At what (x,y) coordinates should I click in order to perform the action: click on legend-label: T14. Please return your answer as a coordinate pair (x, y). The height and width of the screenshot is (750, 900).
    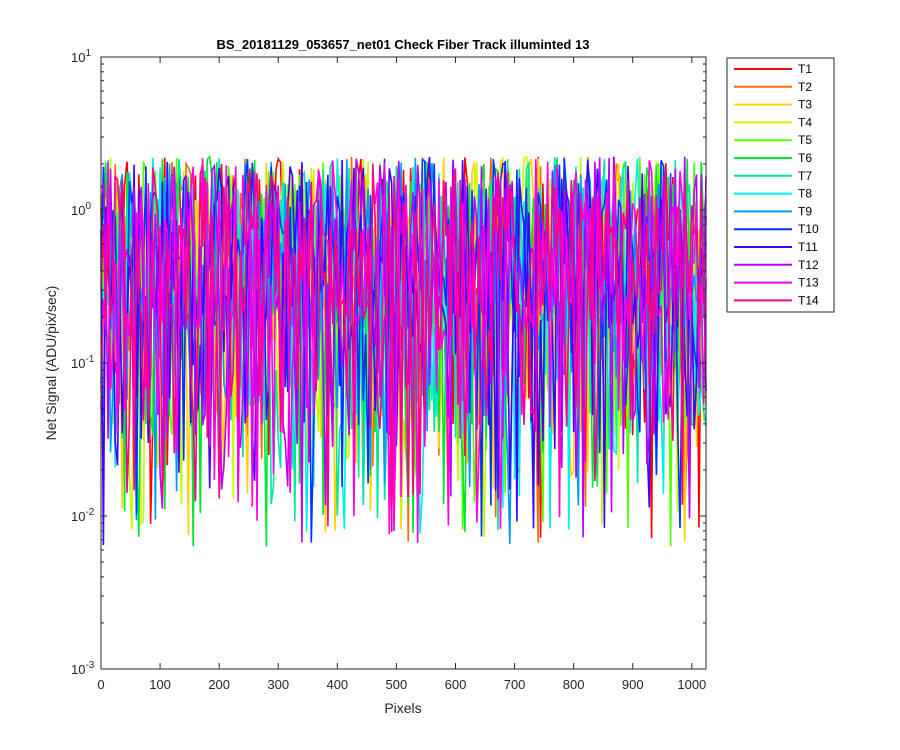
    Looking at the image, I should click on (808, 300).